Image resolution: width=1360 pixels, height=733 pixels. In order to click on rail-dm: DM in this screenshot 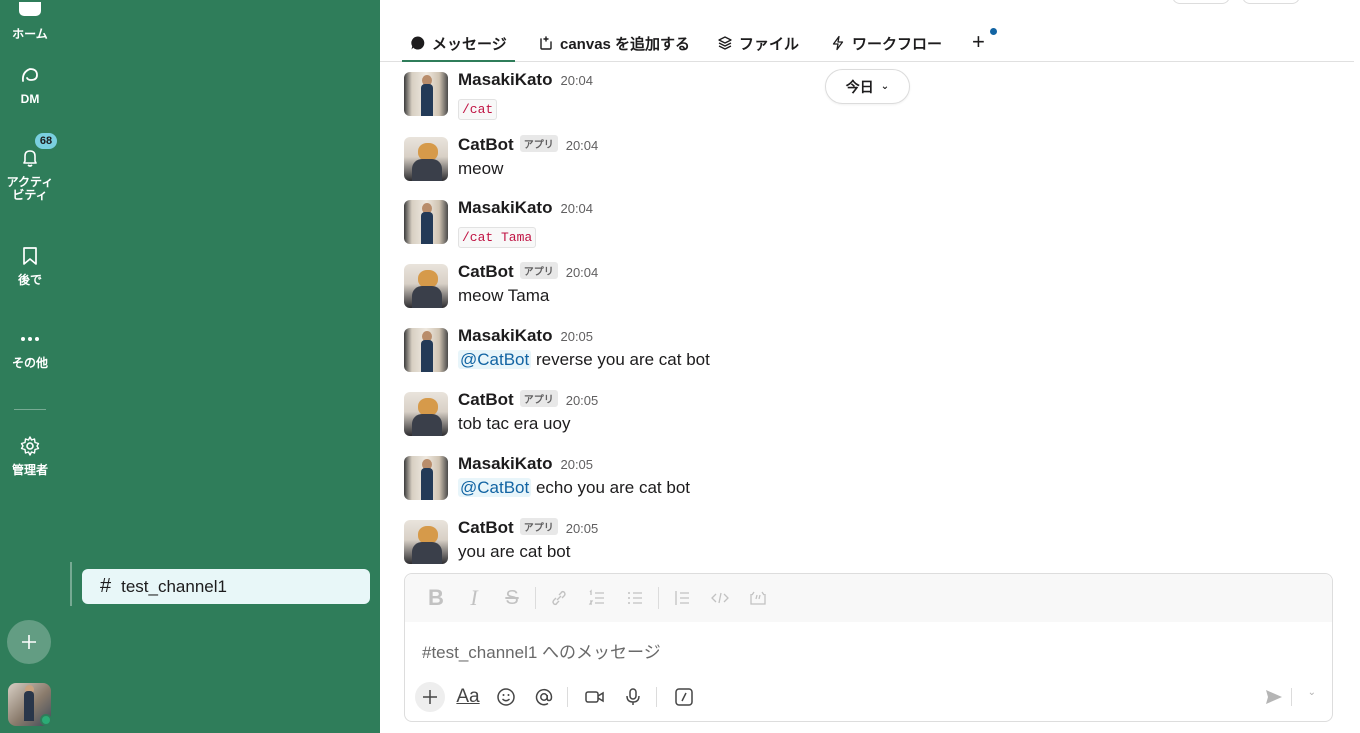, I will do `click(30, 84)`.